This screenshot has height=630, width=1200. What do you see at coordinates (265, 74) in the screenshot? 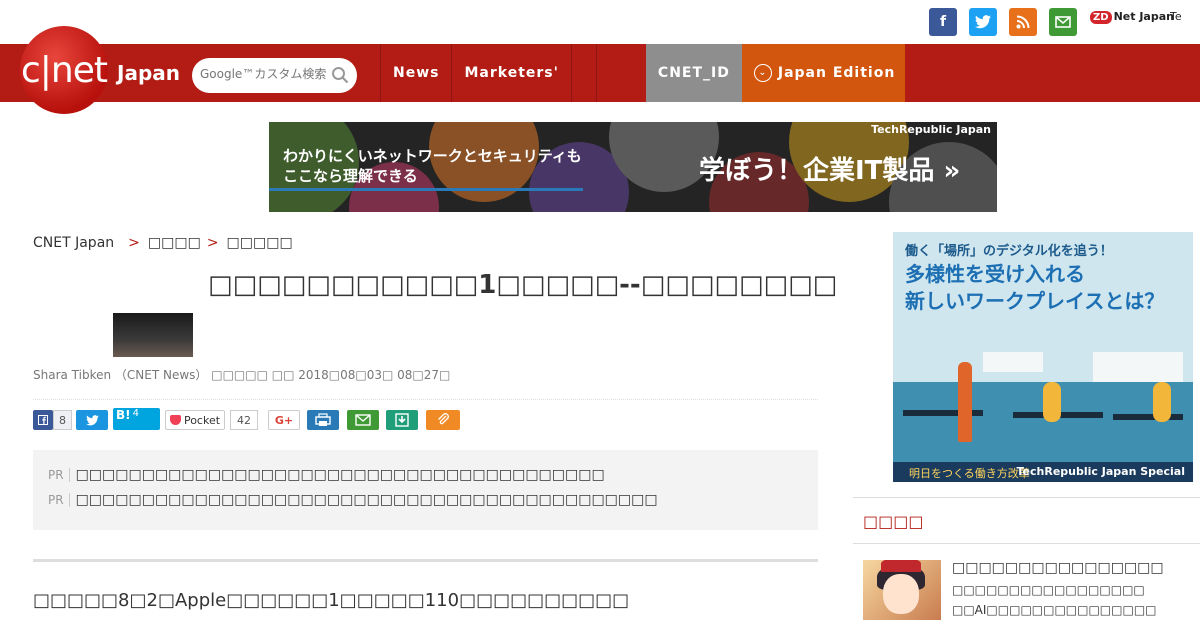
I see `search-input` at bounding box center [265, 74].